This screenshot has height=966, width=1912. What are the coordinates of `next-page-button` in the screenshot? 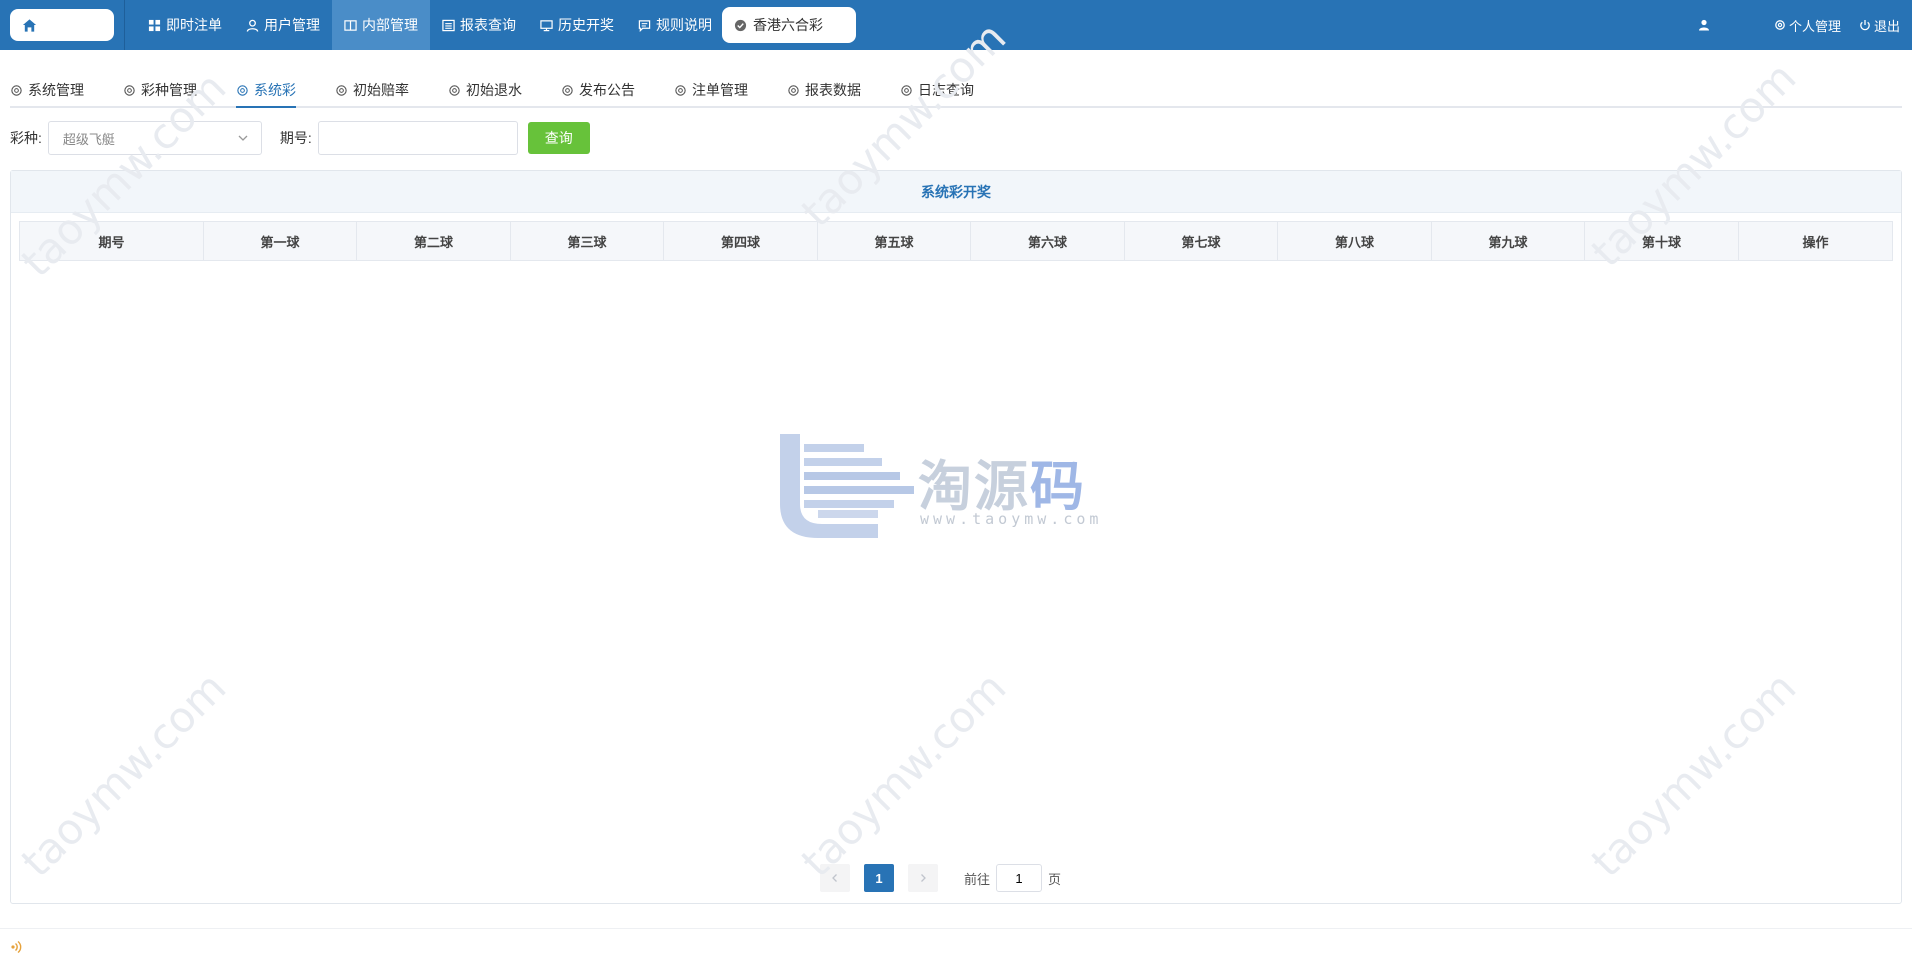 It's located at (923, 878).